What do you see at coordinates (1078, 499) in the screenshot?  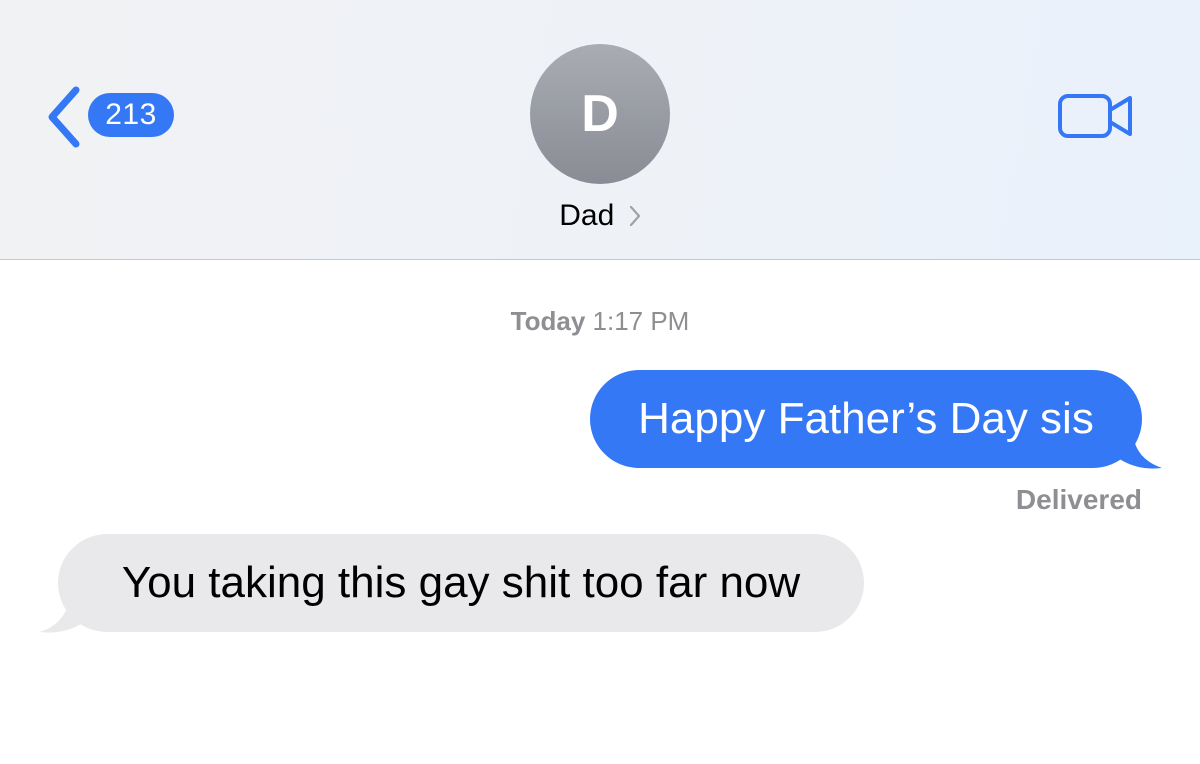 I see `delivery-status: Delivered` at bounding box center [1078, 499].